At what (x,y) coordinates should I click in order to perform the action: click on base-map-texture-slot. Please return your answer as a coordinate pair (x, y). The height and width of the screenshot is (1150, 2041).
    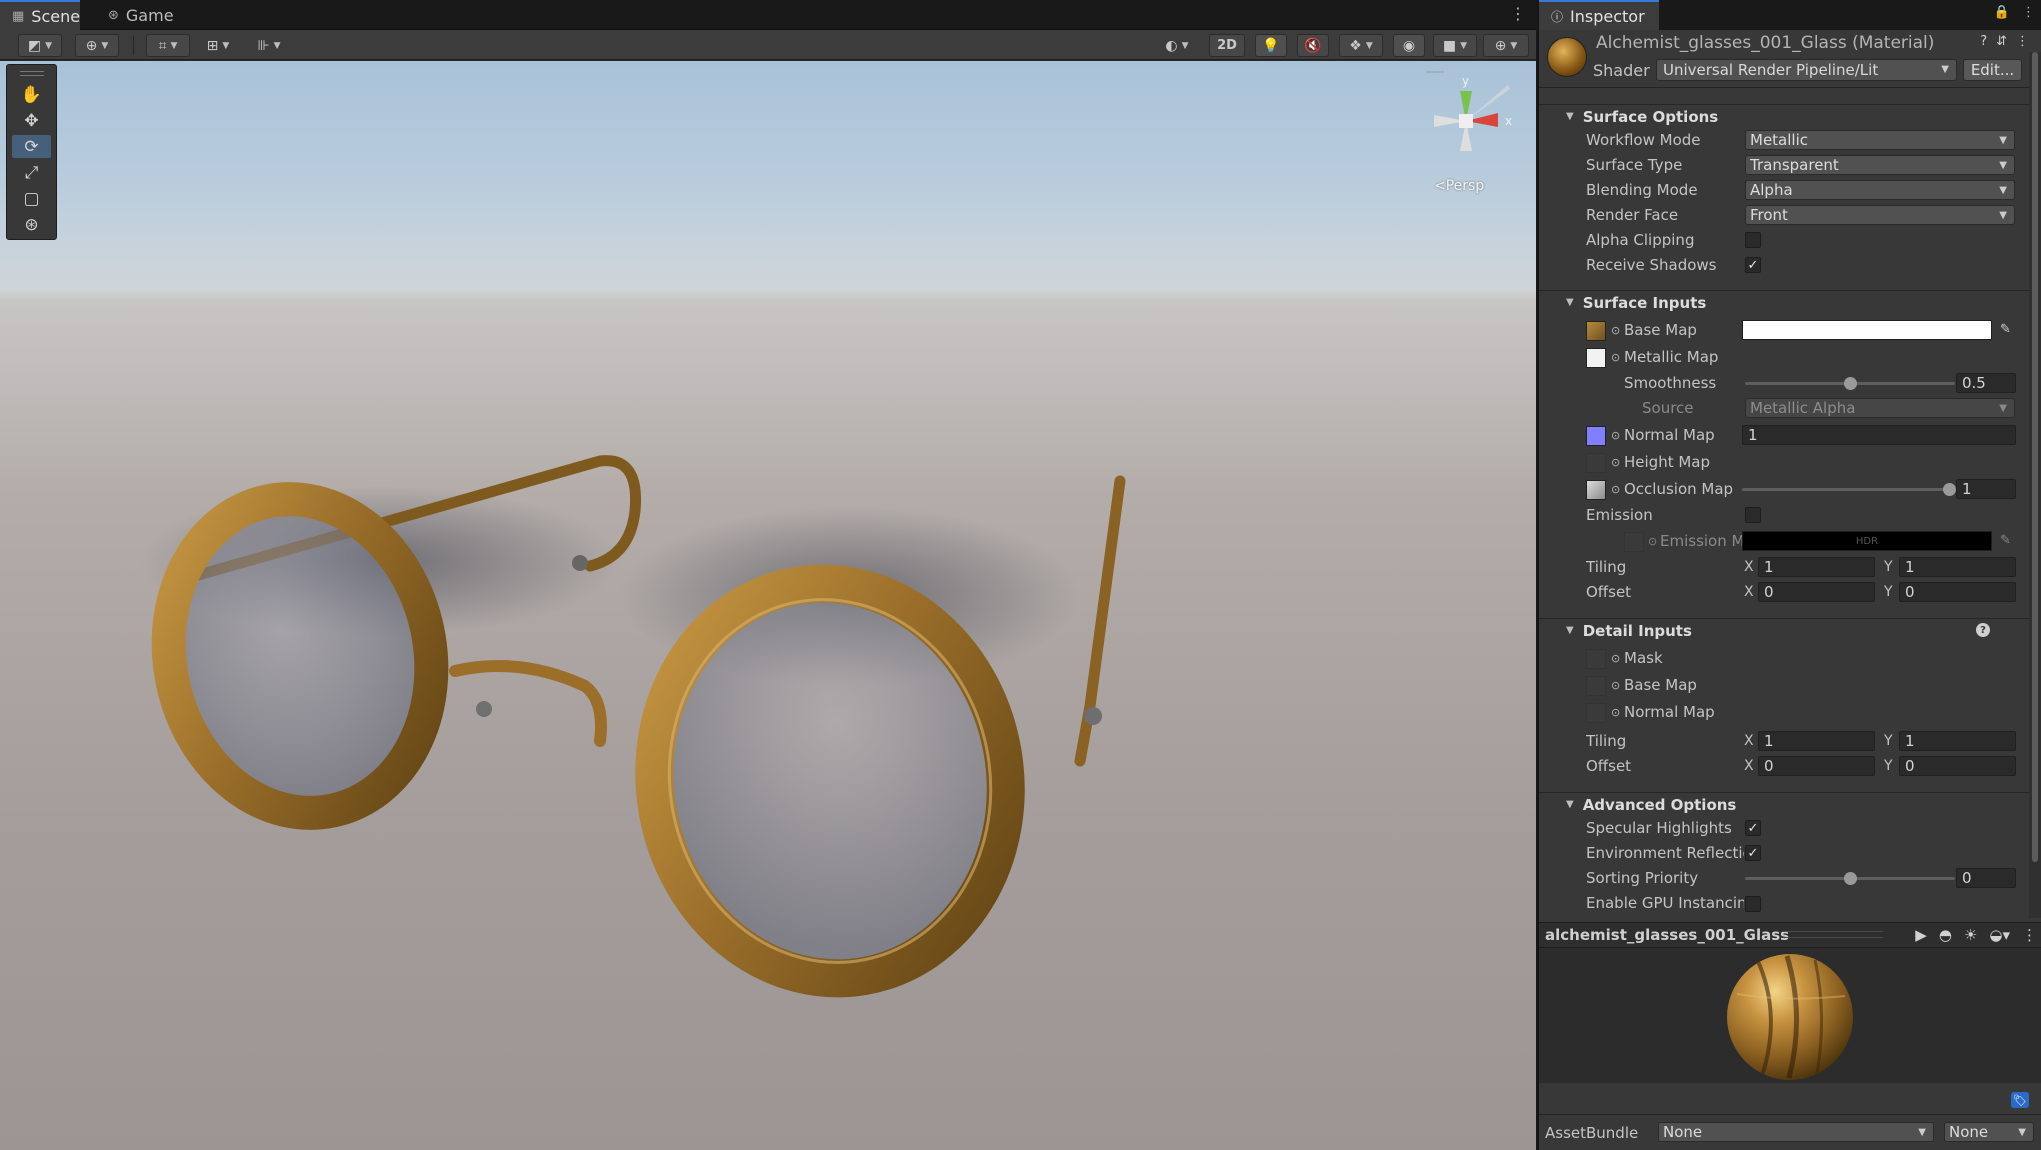
    Looking at the image, I should click on (1596, 331).